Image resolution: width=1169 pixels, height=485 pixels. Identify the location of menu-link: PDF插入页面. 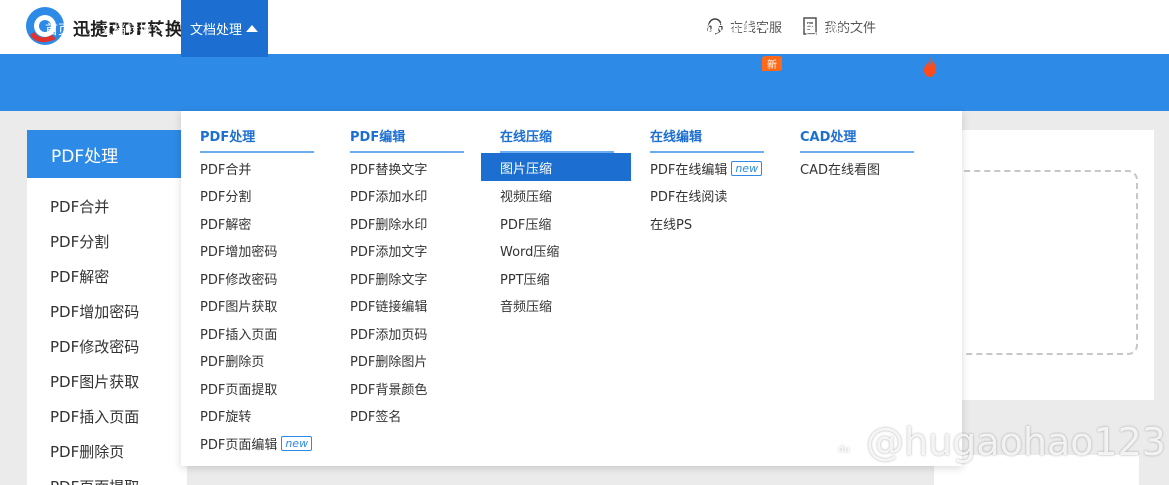
(238, 333).